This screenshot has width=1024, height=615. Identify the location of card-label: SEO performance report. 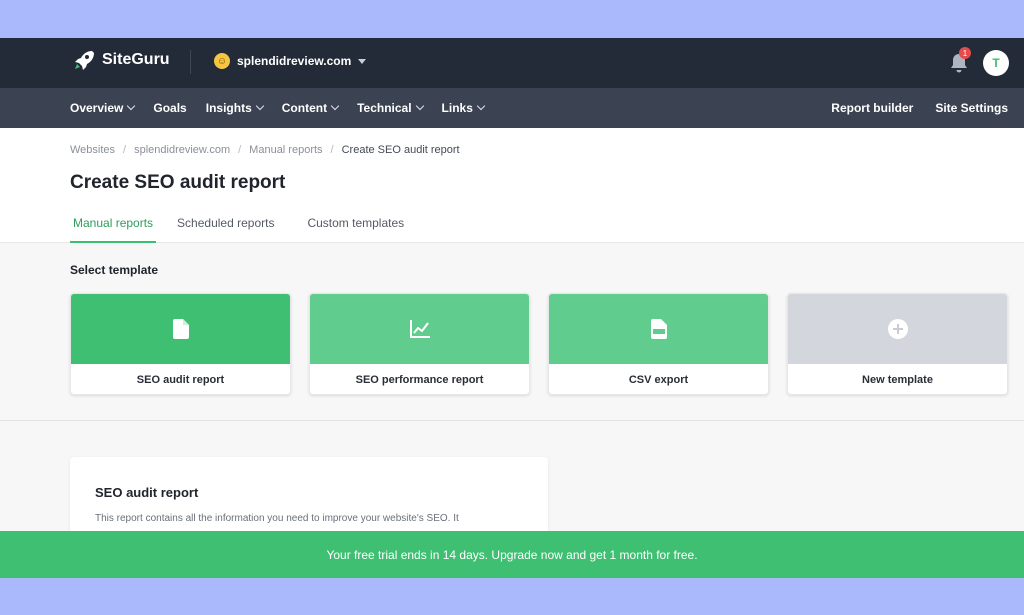
(419, 380).